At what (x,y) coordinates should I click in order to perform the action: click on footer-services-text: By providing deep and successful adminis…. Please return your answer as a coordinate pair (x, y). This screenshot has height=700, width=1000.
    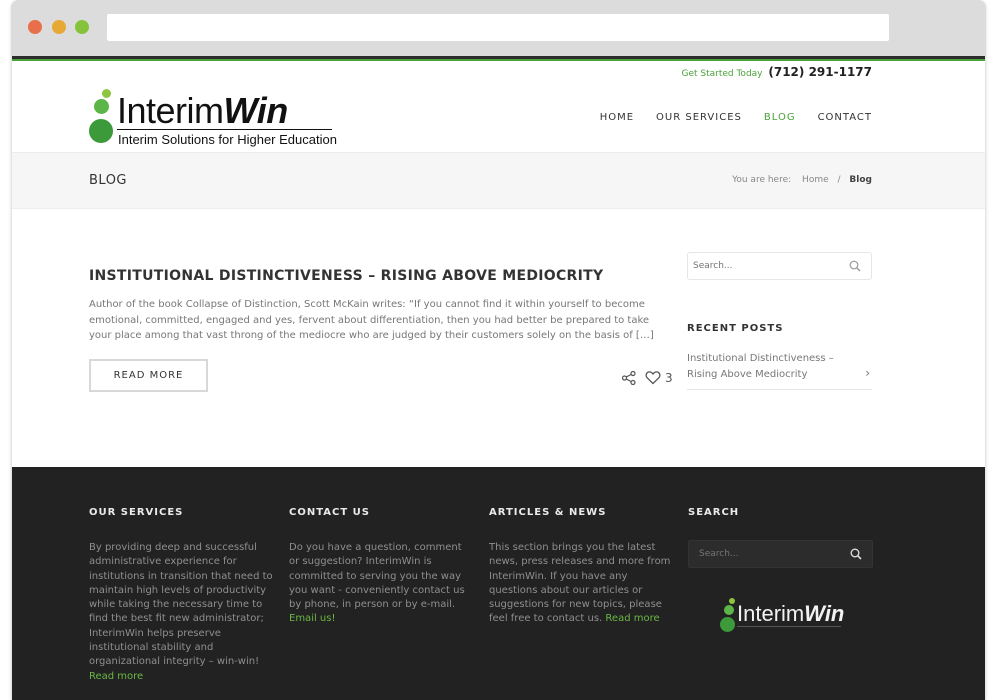
    Looking at the image, I should click on (181, 612).